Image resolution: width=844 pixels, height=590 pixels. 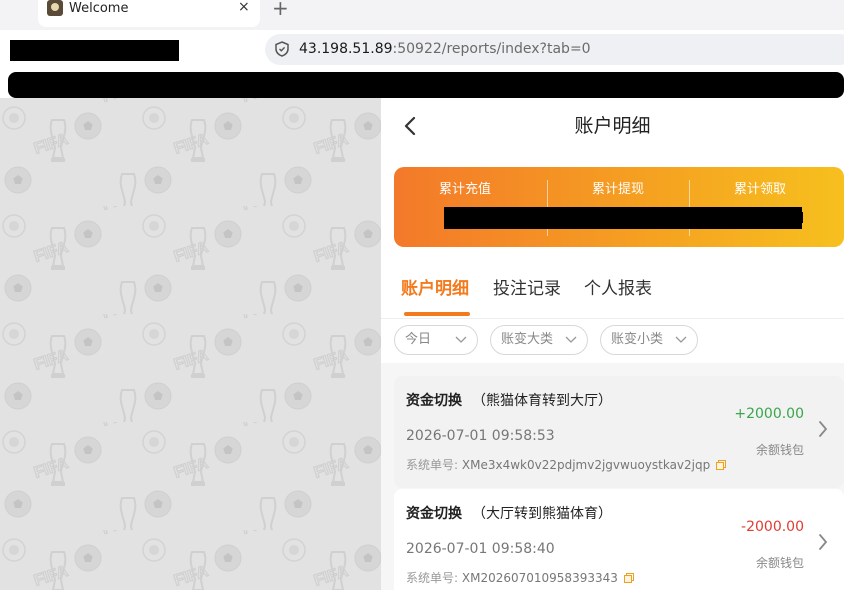 I want to click on record-amount: +2000.00, so click(x=769, y=414).